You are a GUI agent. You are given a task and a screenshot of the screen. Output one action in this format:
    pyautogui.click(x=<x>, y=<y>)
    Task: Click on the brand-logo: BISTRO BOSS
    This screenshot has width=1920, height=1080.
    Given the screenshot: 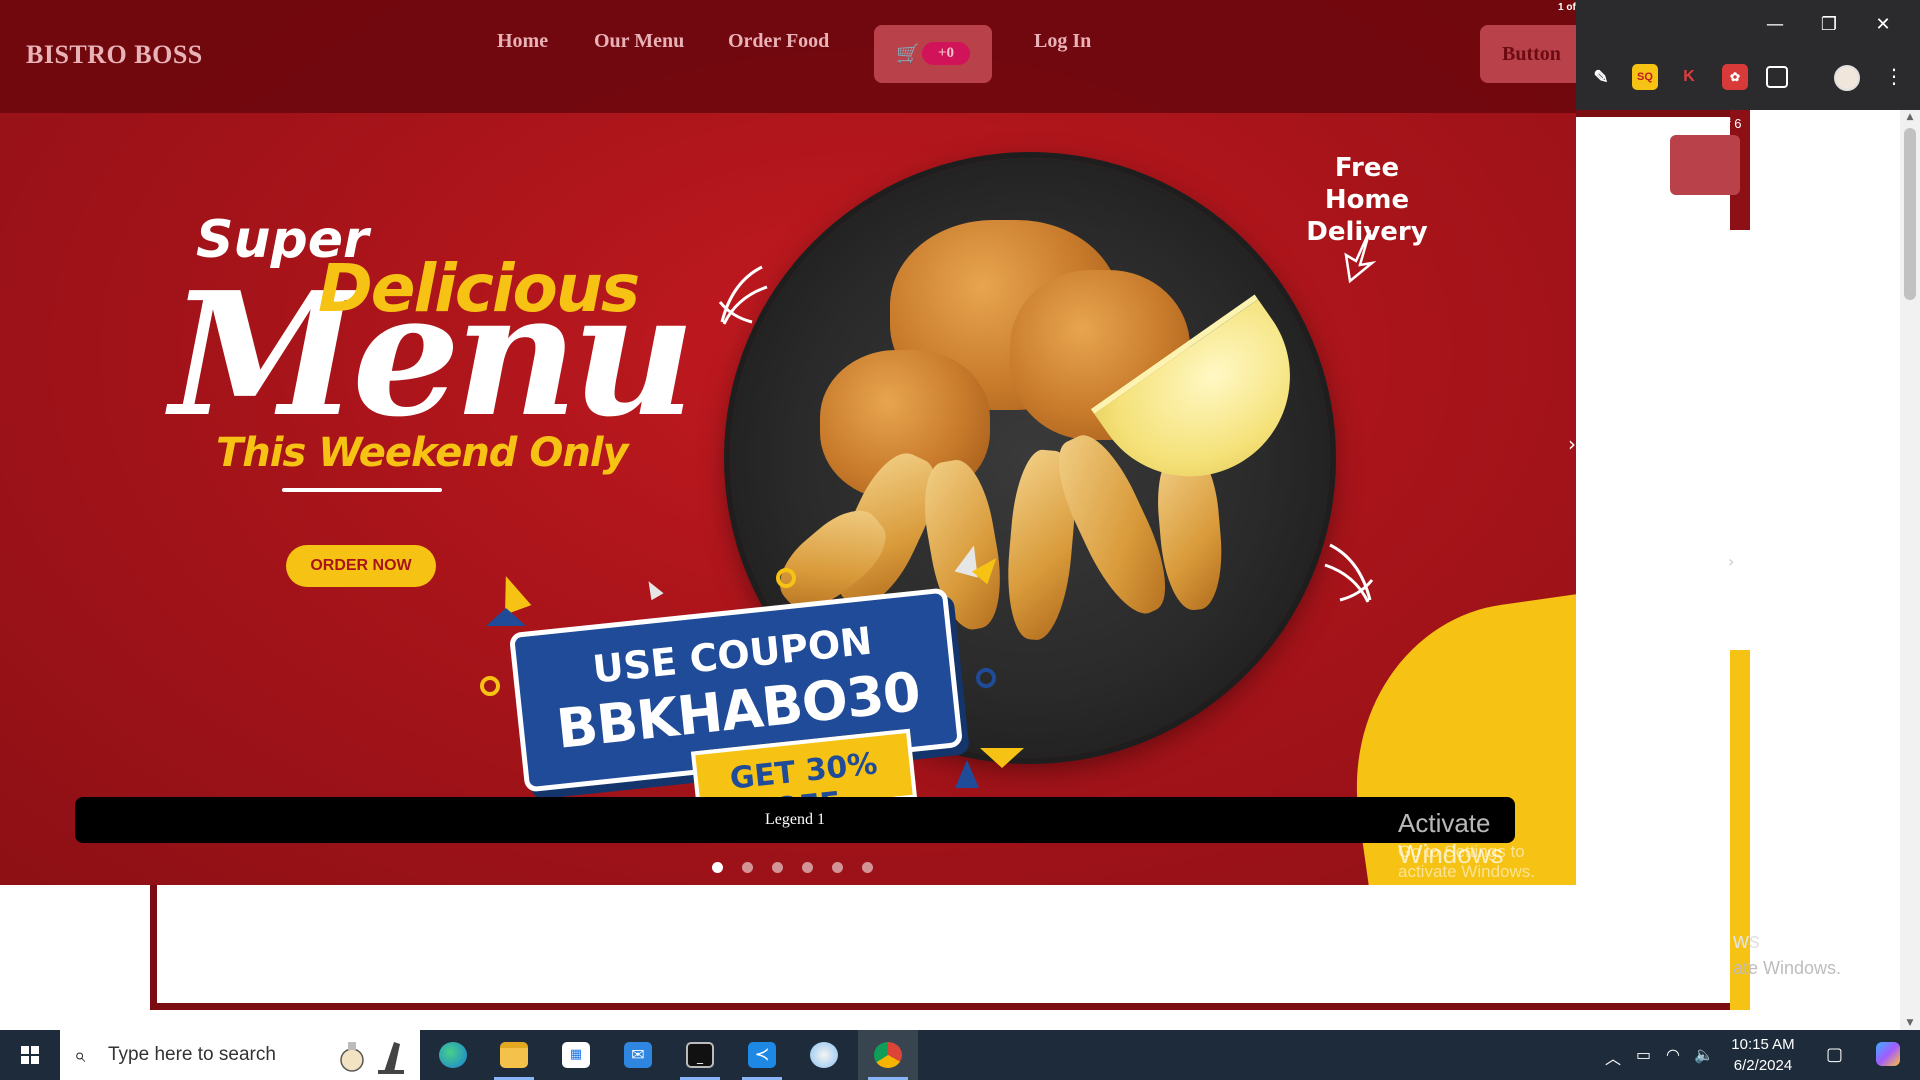 What is the action you would take?
    pyautogui.click(x=114, y=55)
    